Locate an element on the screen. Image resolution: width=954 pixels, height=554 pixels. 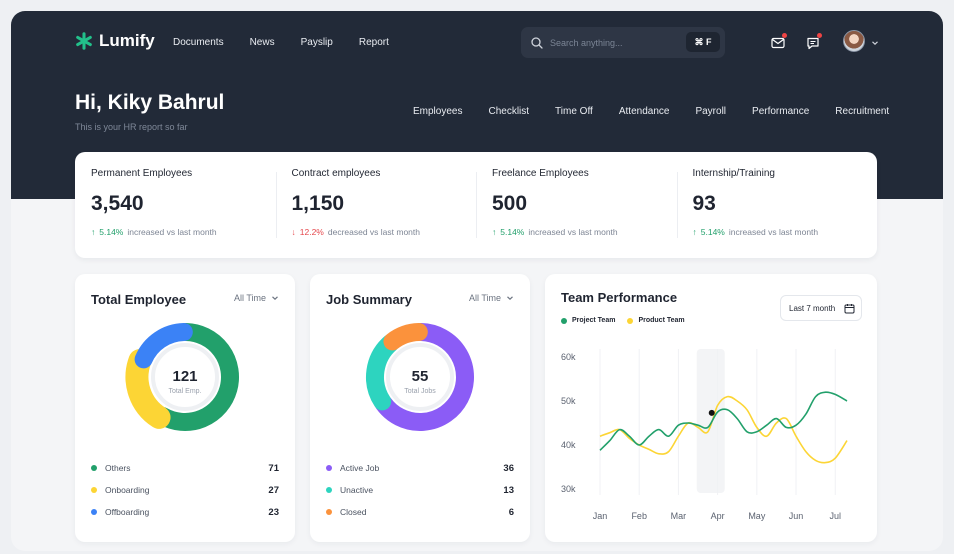
legend-label: Others is located at coordinates (118, 468).